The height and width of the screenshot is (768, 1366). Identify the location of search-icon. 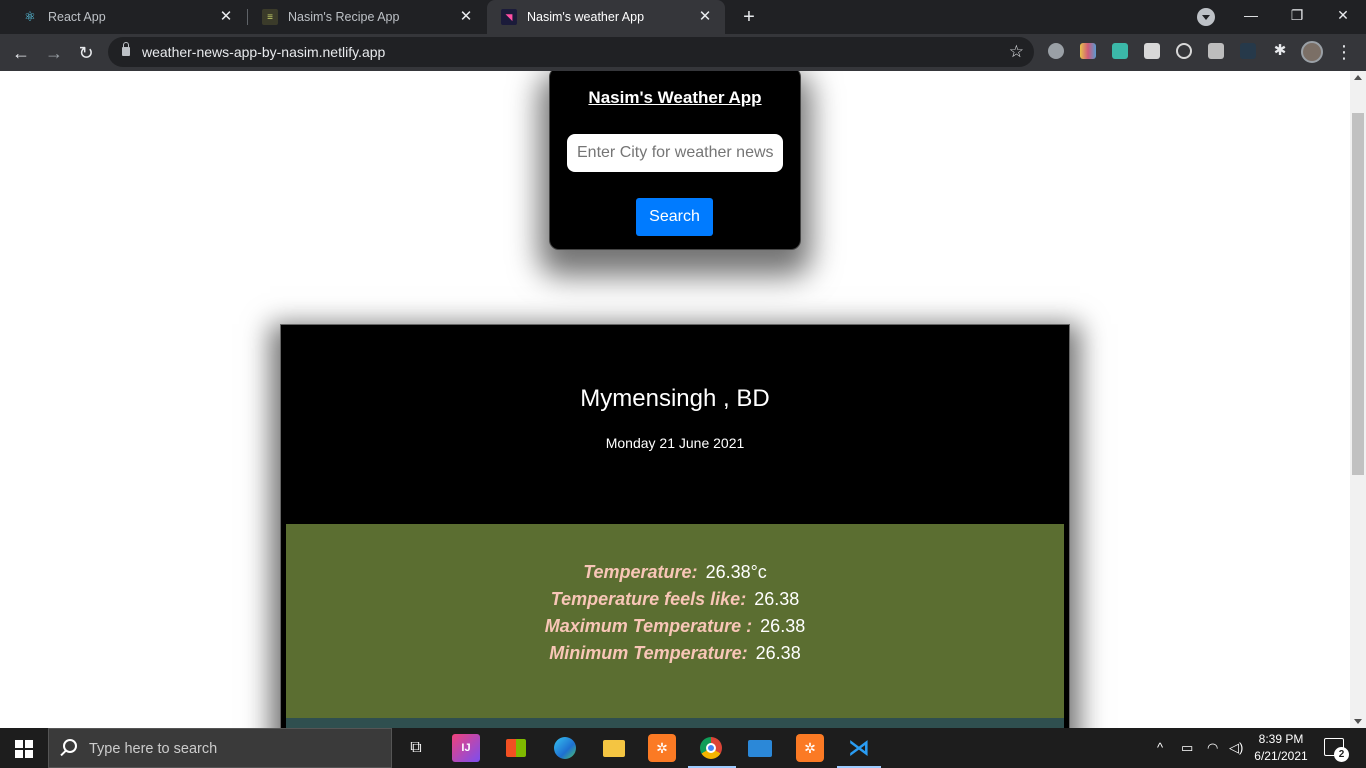
(70, 746).